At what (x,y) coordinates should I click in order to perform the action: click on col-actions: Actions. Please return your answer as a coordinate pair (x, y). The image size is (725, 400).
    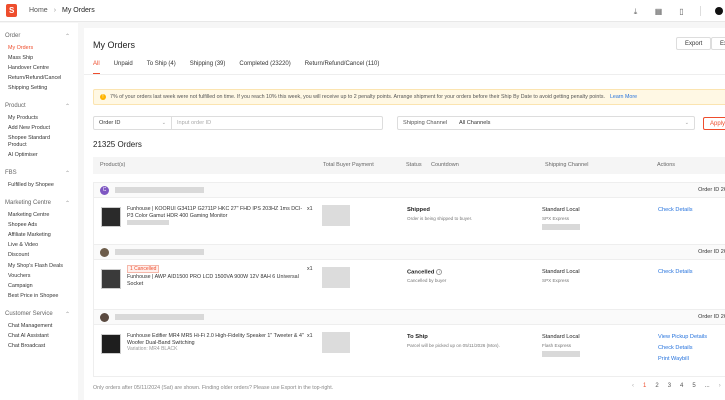
    Looking at the image, I should click on (666, 165).